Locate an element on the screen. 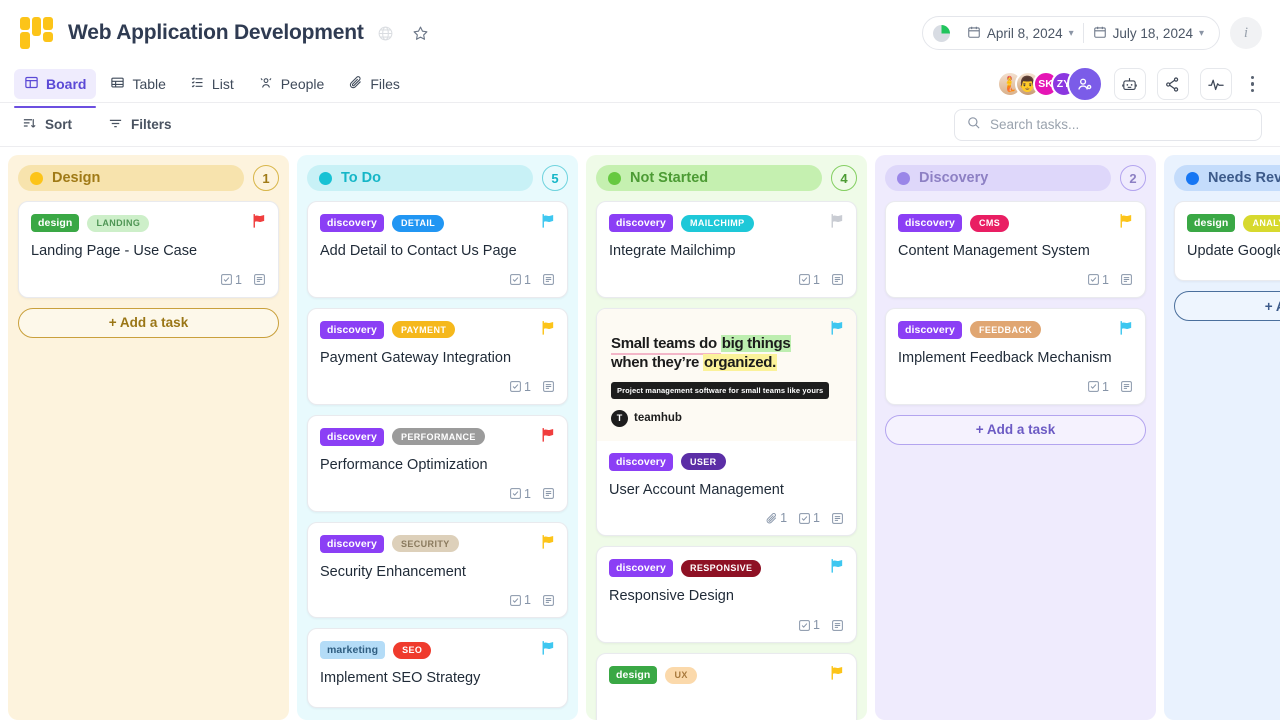 Image resolution: width=1280 pixels, height=720 pixels. task-card: design ANALYTICS Update Google Analytics is located at coordinates (1227, 241).